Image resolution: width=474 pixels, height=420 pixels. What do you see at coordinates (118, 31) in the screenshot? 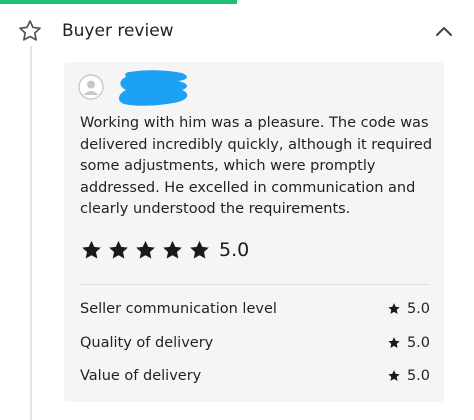
I see `section-title: Buyer review` at bounding box center [118, 31].